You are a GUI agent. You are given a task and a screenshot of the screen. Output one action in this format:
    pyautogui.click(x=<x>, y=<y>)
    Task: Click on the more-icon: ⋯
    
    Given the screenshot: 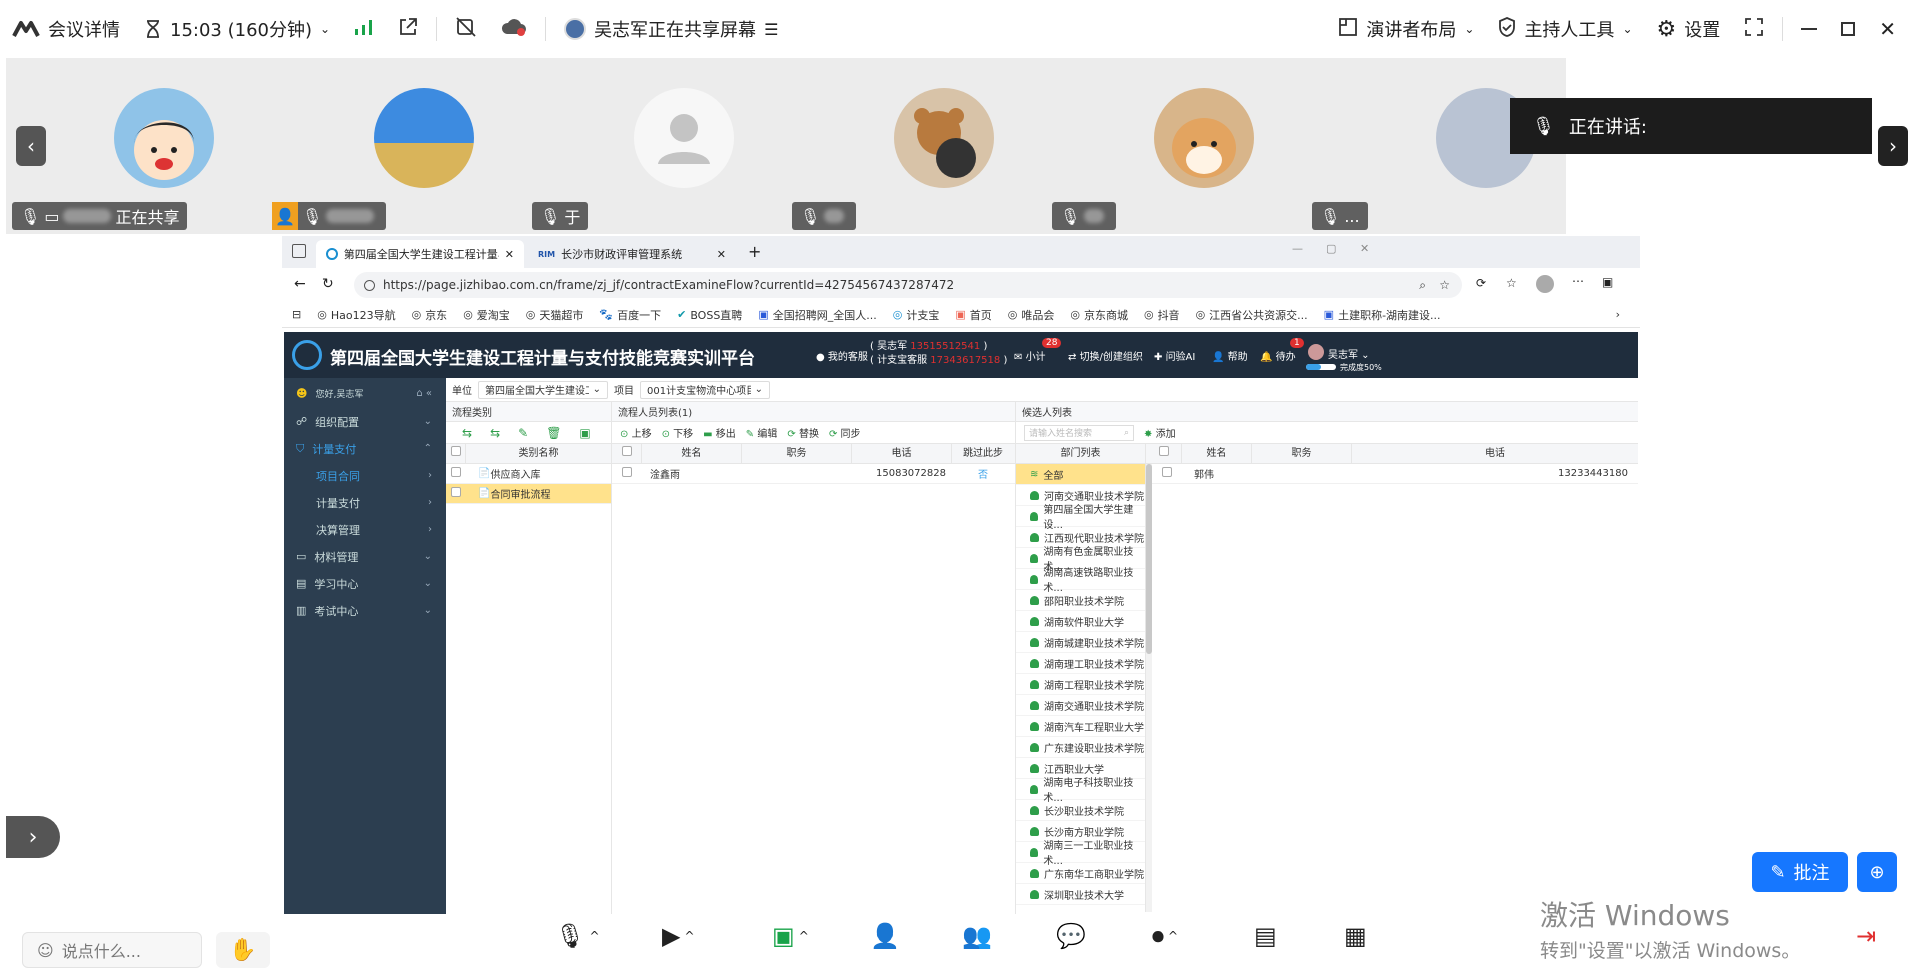 What is the action you would take?
    pyautogui.click(x=1578, y=281)
    